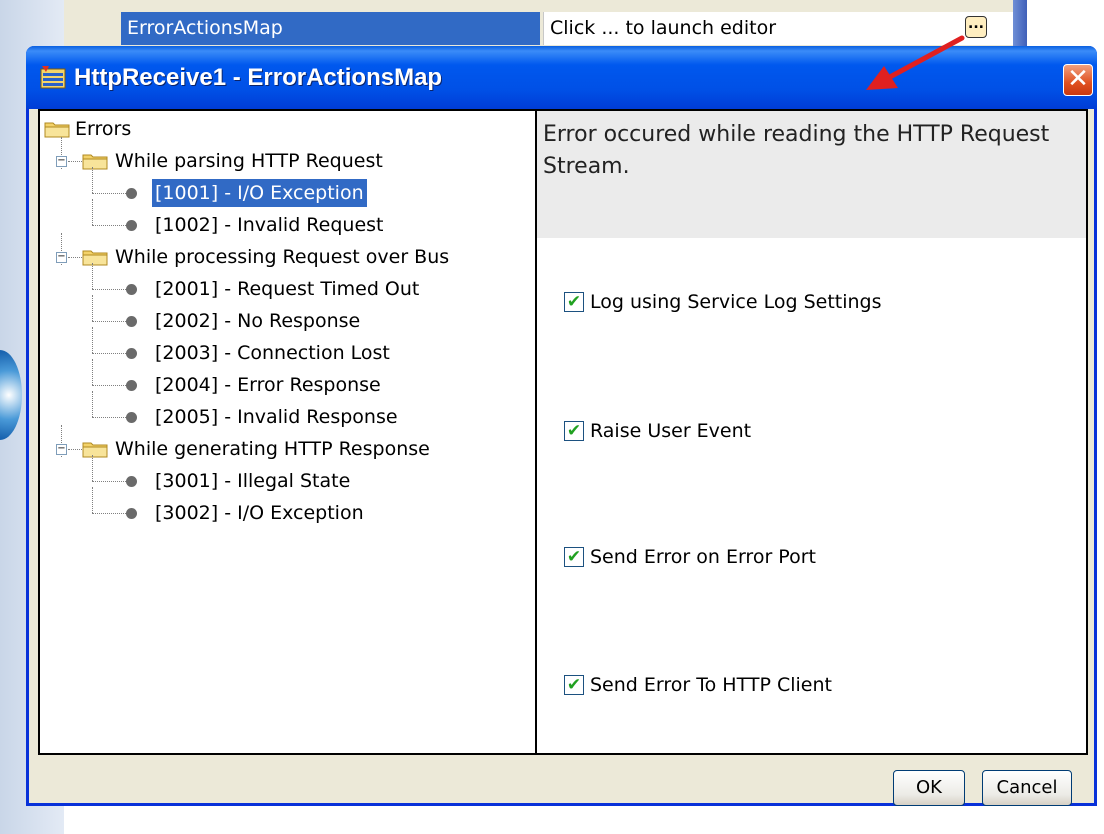 This screenshot has width=1104, height=834. I want to click on tree-item: [2001] - Request Timed Out, so click(287, 289).